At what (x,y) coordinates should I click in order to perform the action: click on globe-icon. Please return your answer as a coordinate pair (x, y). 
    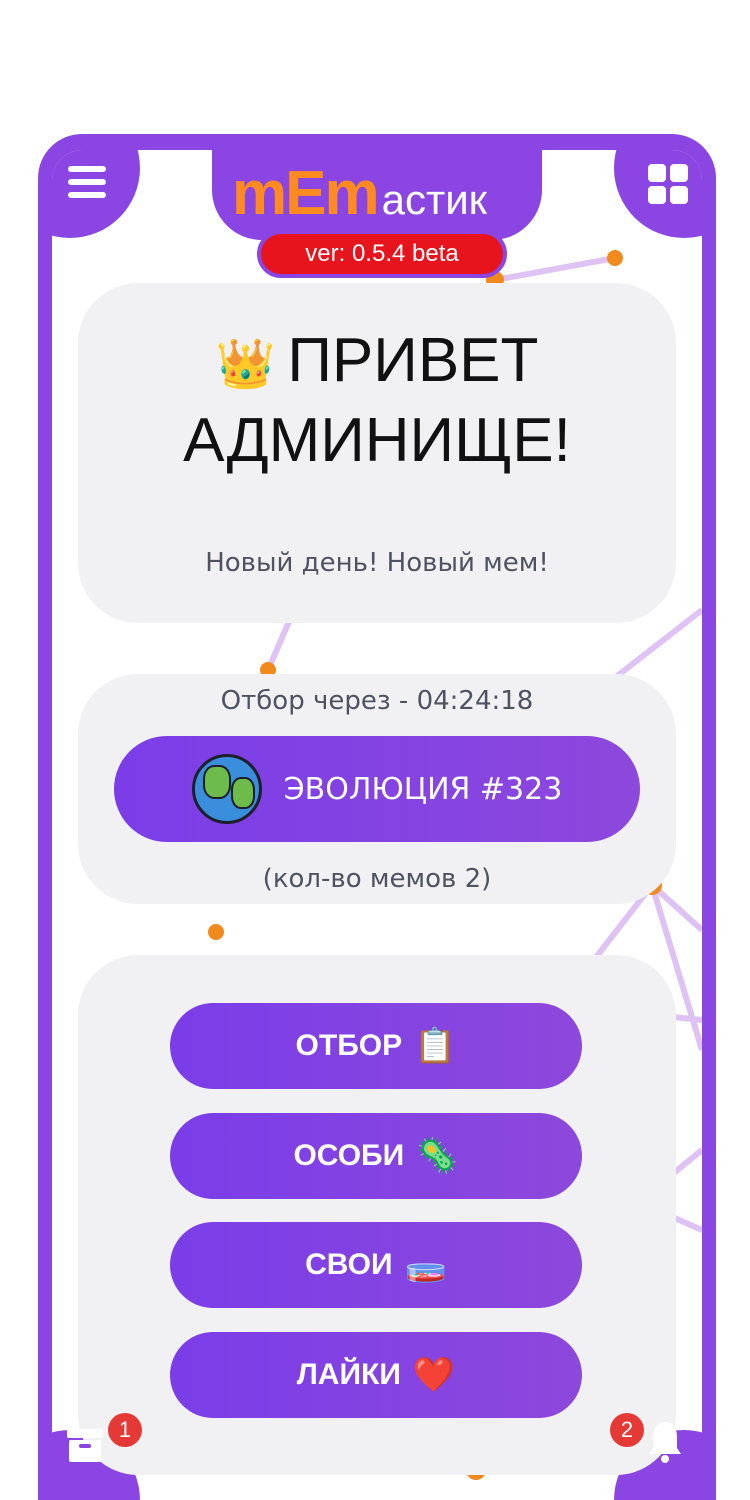
    Looking at the image, I should click on (226, 789).